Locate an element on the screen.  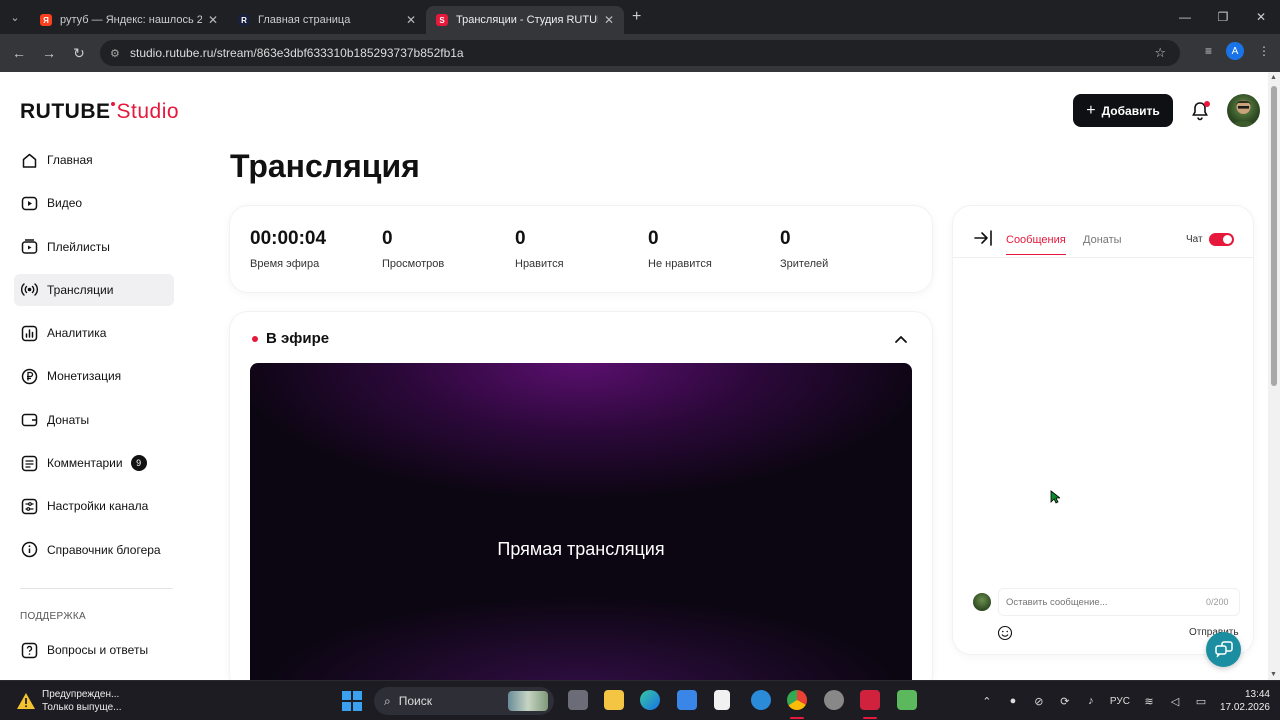
sidebar-item-analytics: Аналитика is located at coordinates (94, 333).